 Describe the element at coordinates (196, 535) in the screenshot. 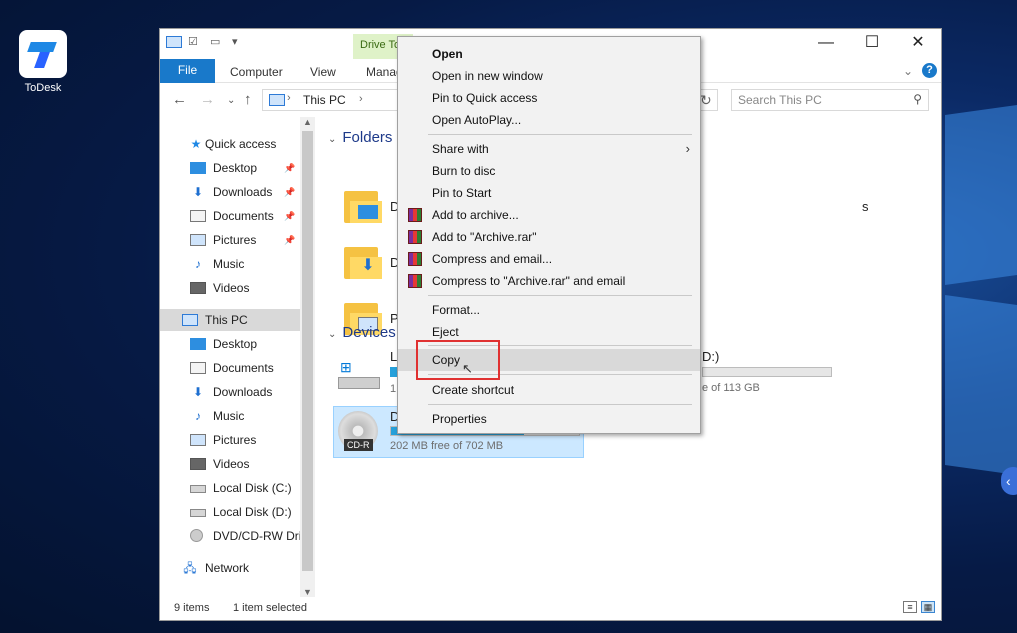

I see `disc-icon` at that location.